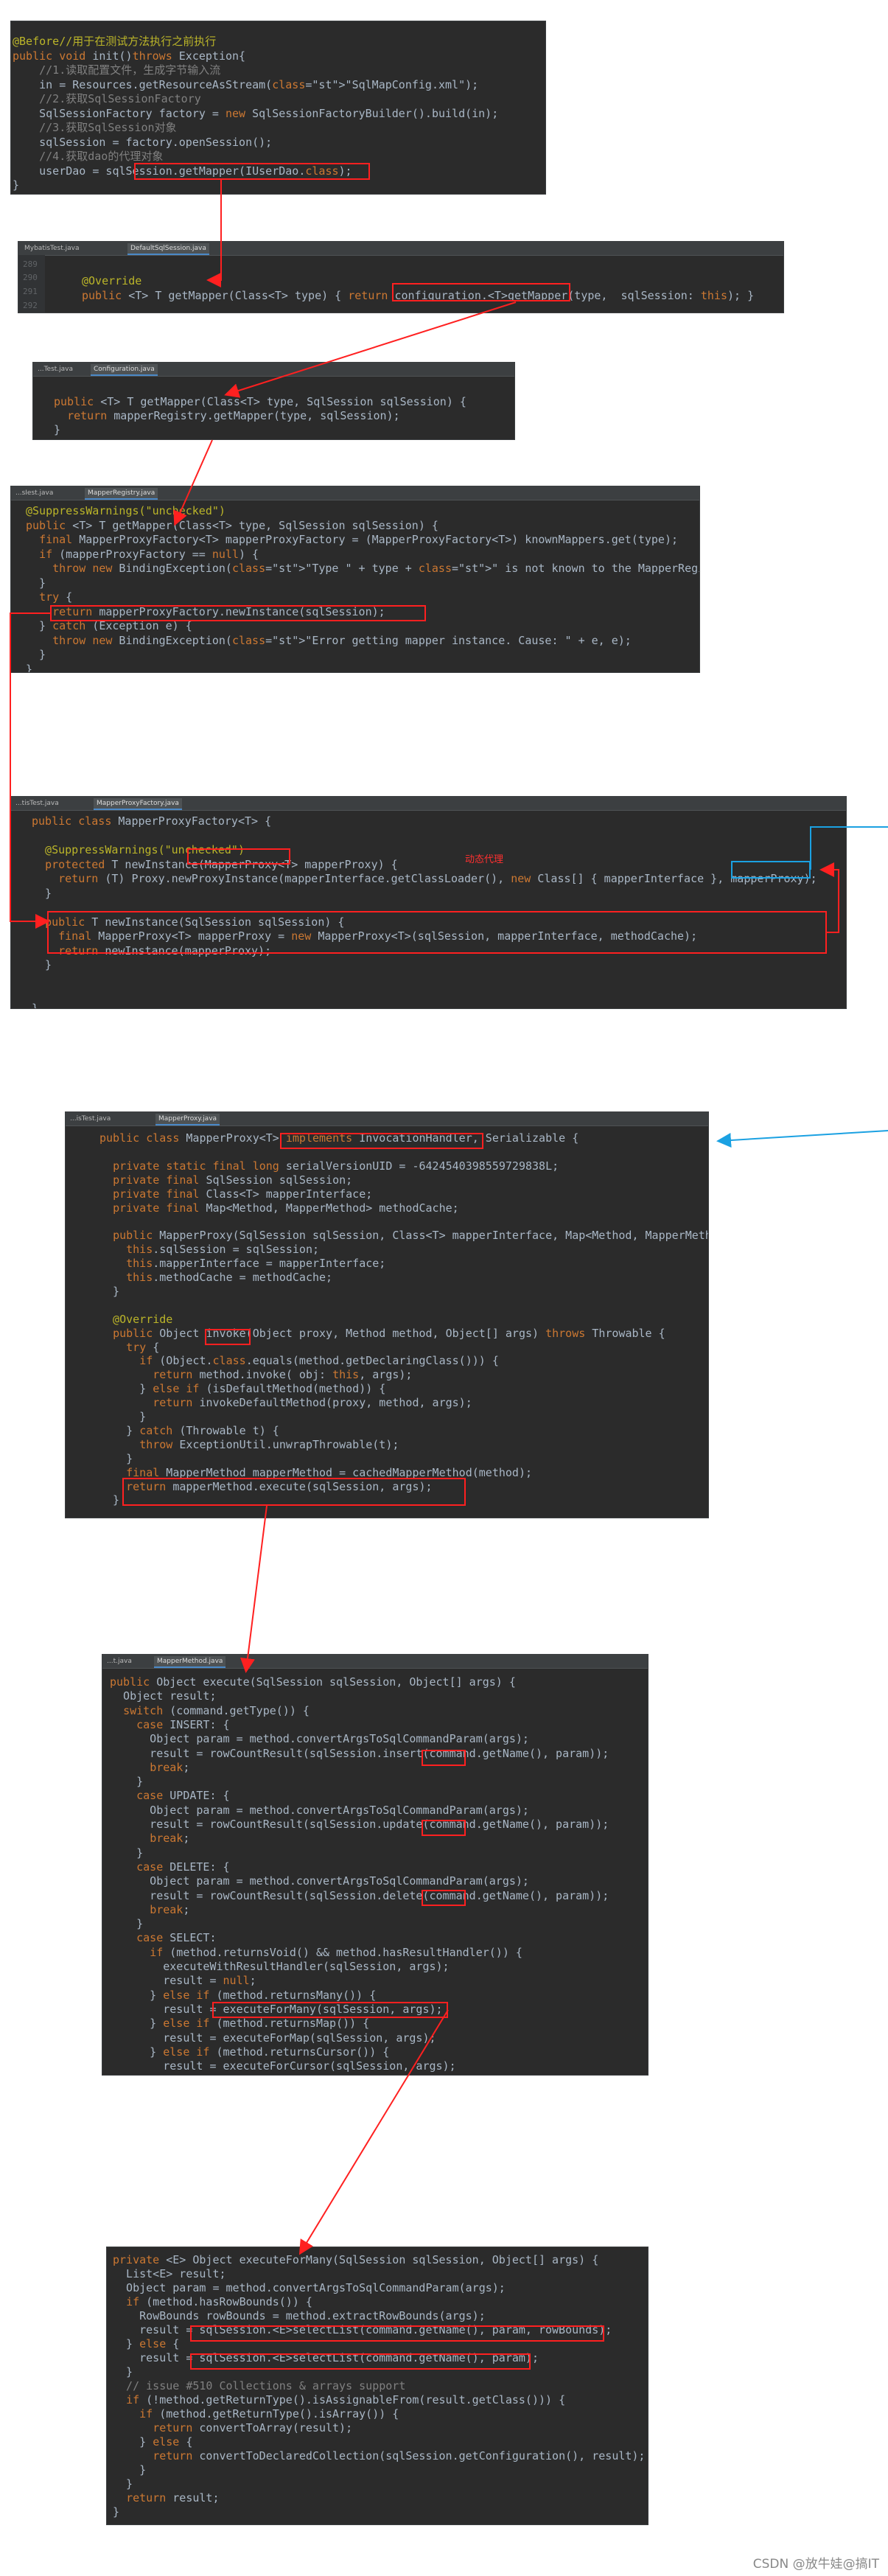 The height and width of the screenshot is (2576, 888). I want to click on watermark: CSDN @放牛娃@搞IT, so click(815, 2564).